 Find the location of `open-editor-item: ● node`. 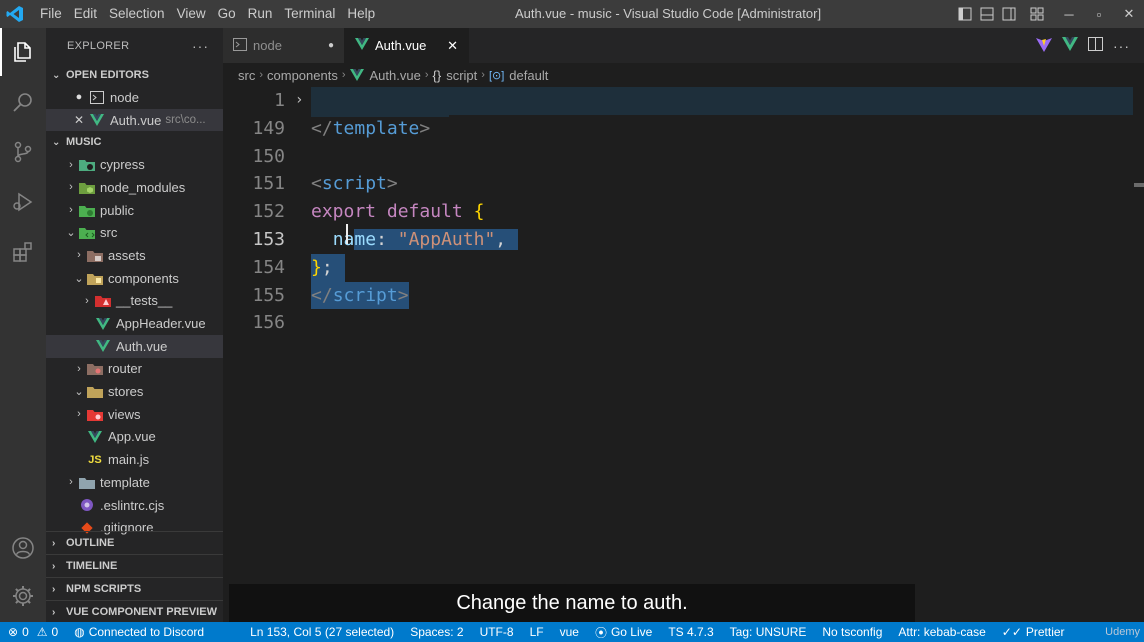

open-editor-item: ● node is located at coordinates (134, 97).